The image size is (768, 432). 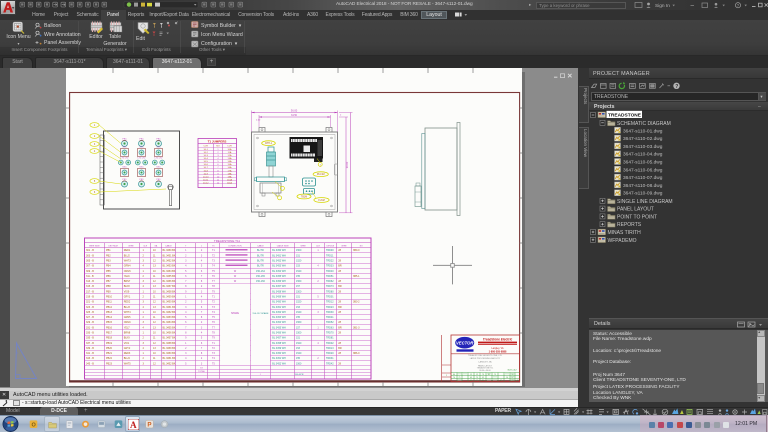 I want to click on svg-text: LANGLEY, VA, so click(x=485, y=361).